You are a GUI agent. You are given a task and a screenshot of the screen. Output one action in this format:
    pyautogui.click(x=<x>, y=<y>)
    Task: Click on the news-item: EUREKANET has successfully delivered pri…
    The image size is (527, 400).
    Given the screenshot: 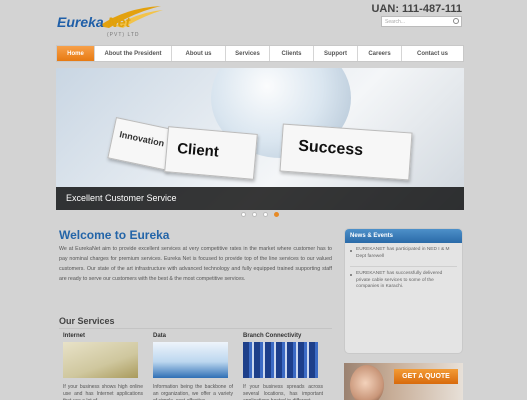 What is the action you would take?
    pyautogui.click(x=403, y=279)
    